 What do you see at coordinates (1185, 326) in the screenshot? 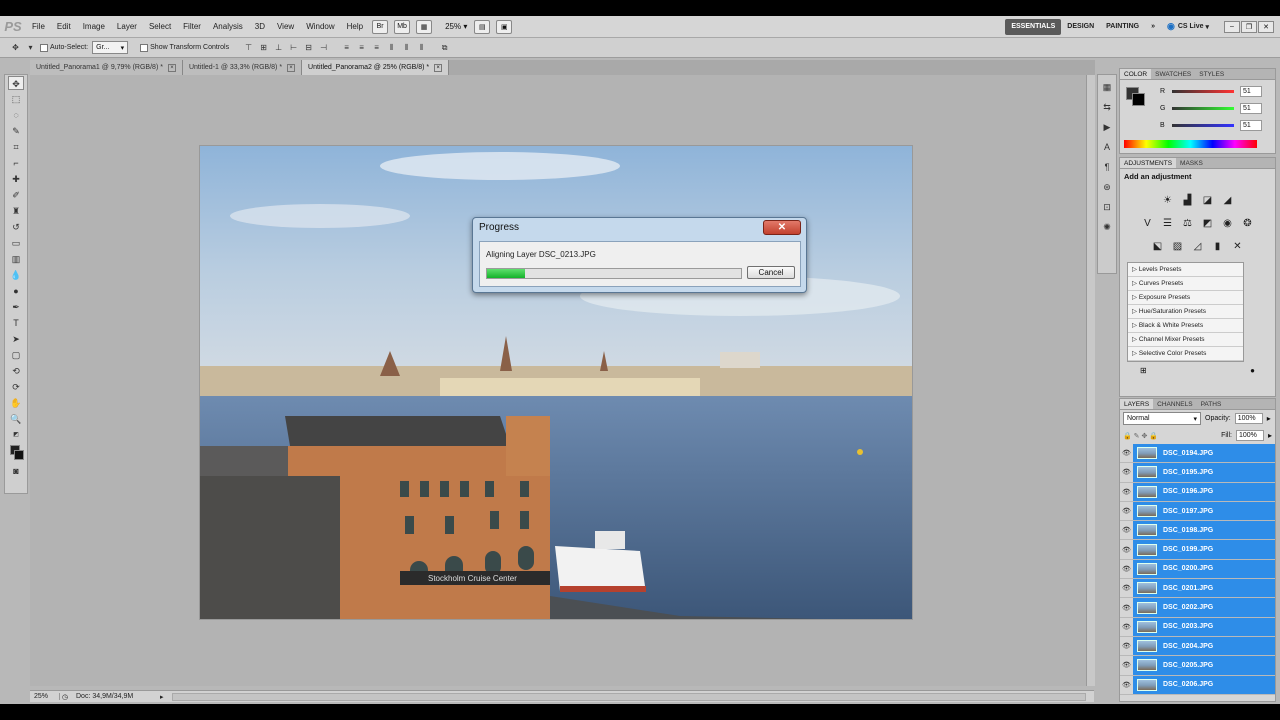
I see `preset-item: ▷ Black & White Presets` at bounding box center [1185, 326].